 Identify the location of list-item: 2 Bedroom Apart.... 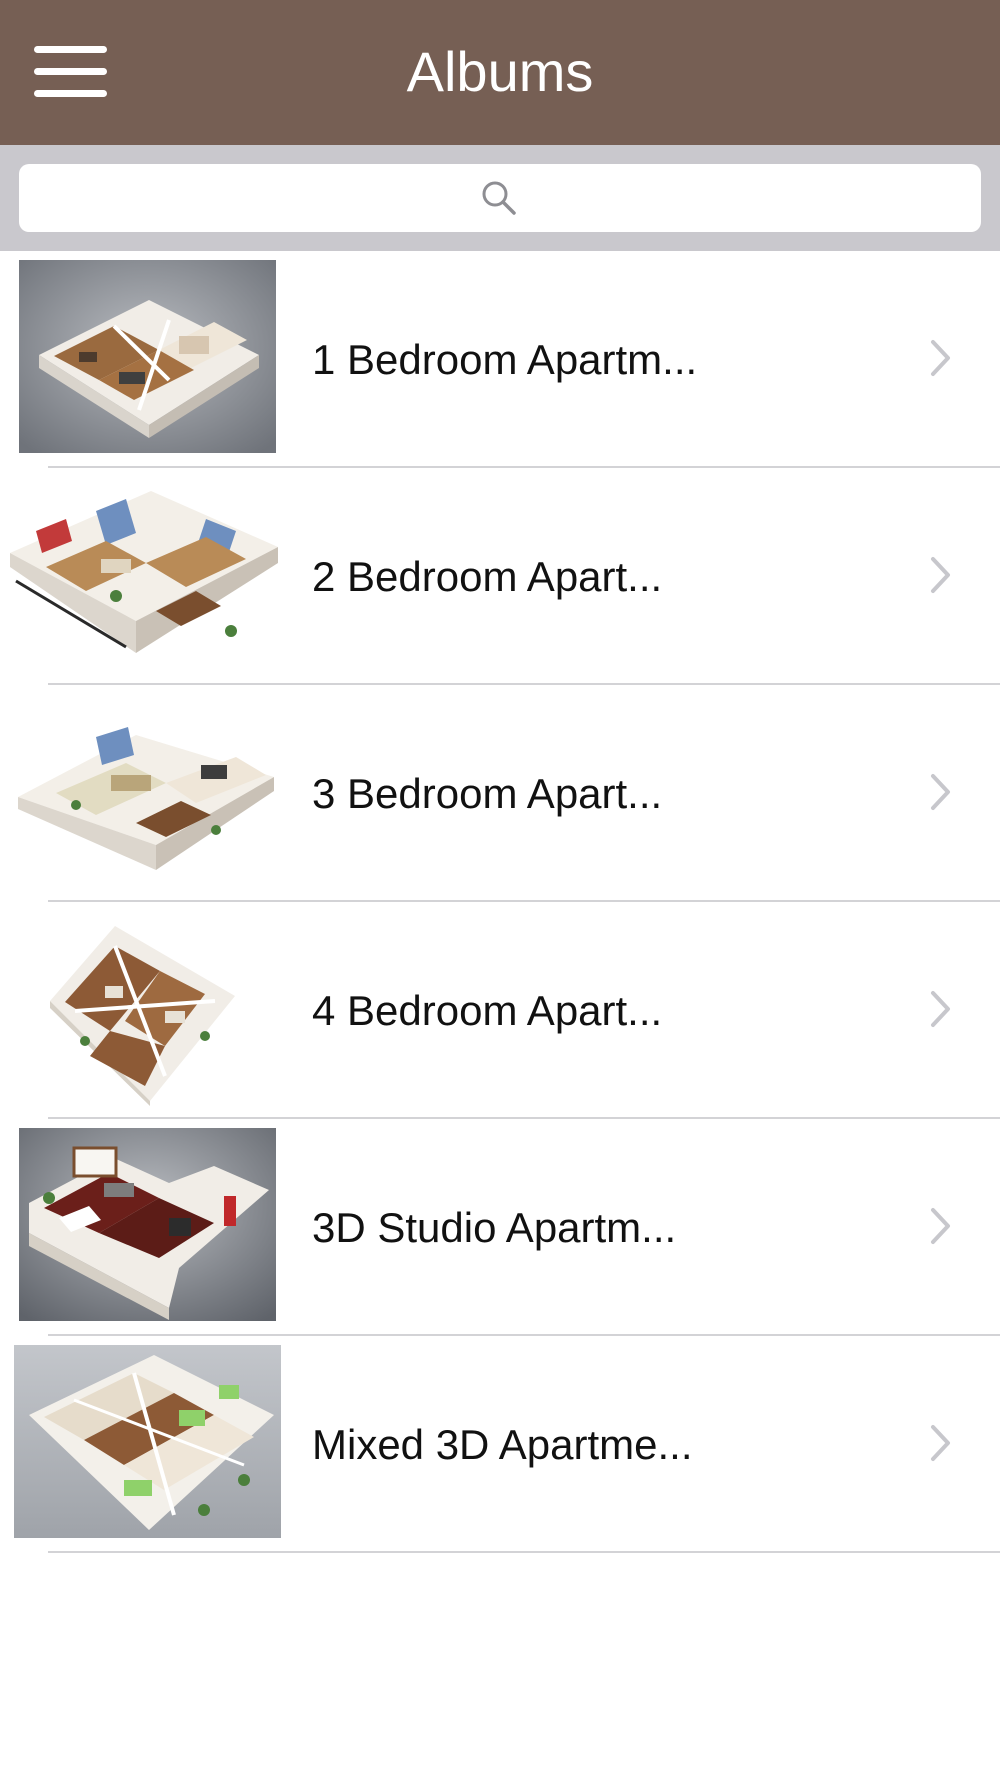
(500, 576).